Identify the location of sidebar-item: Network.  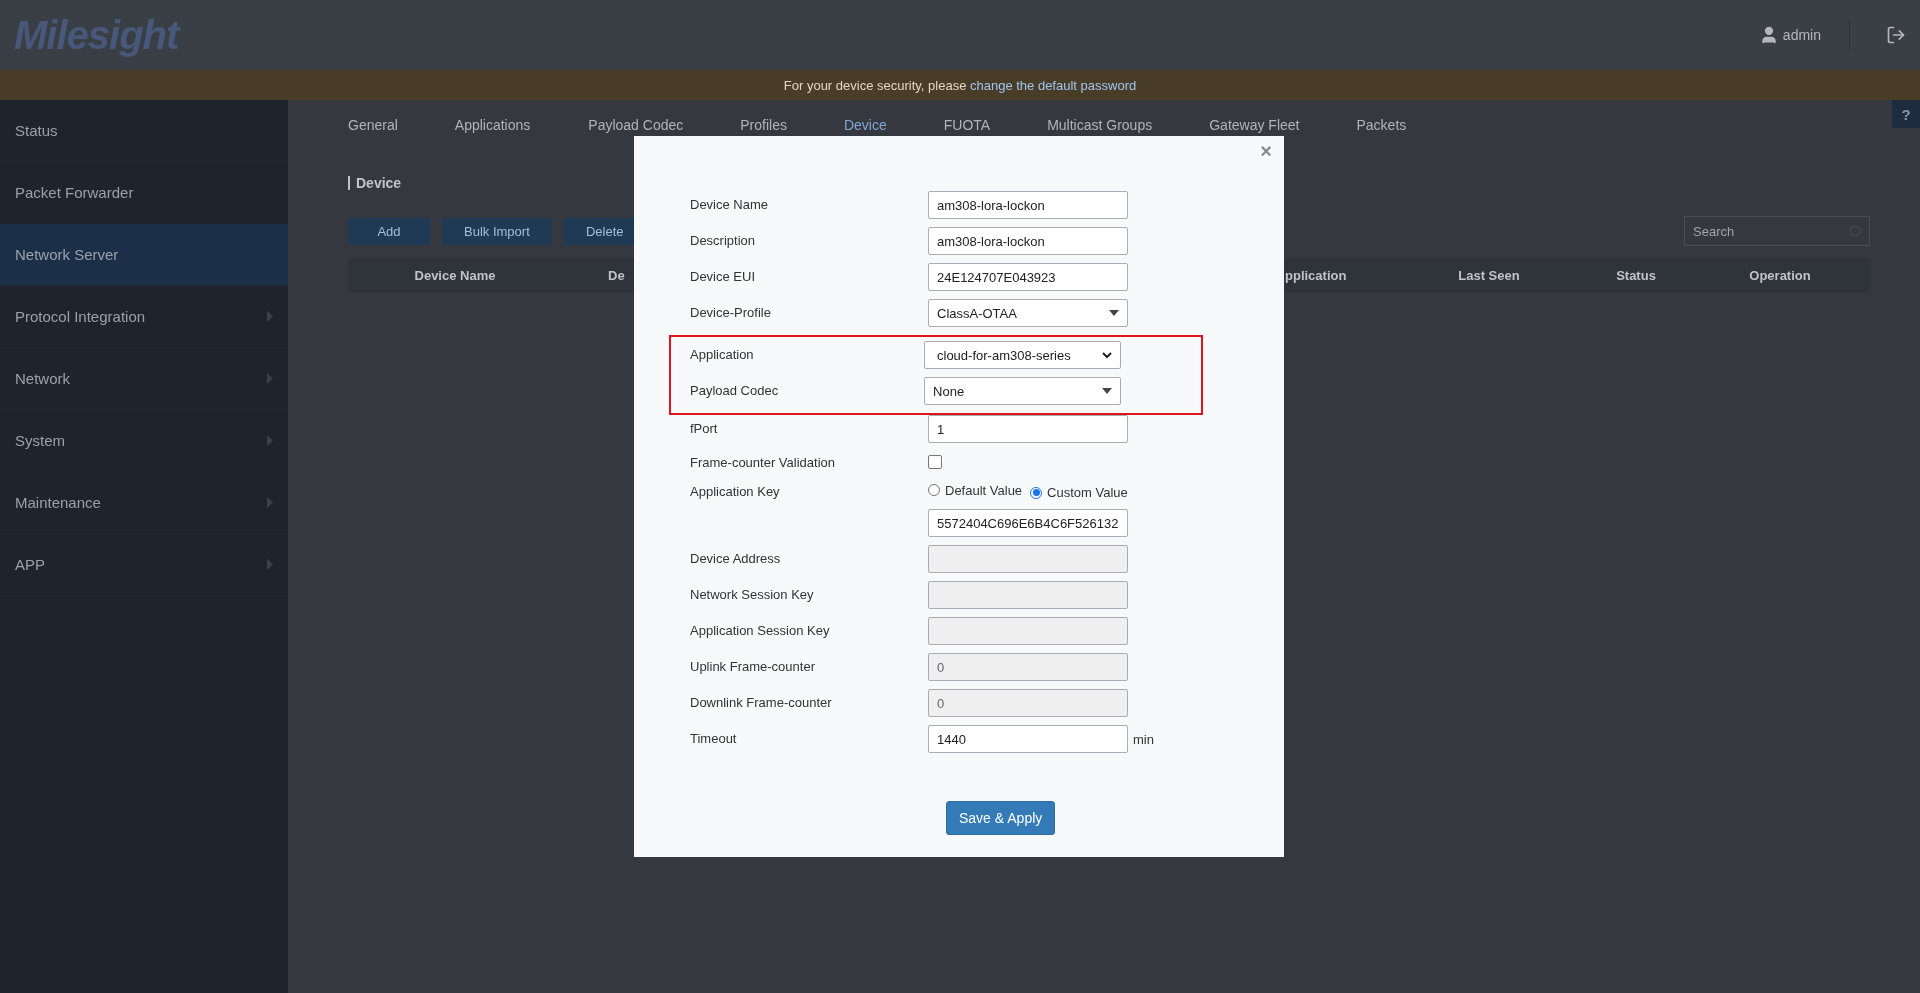
(144, 379).